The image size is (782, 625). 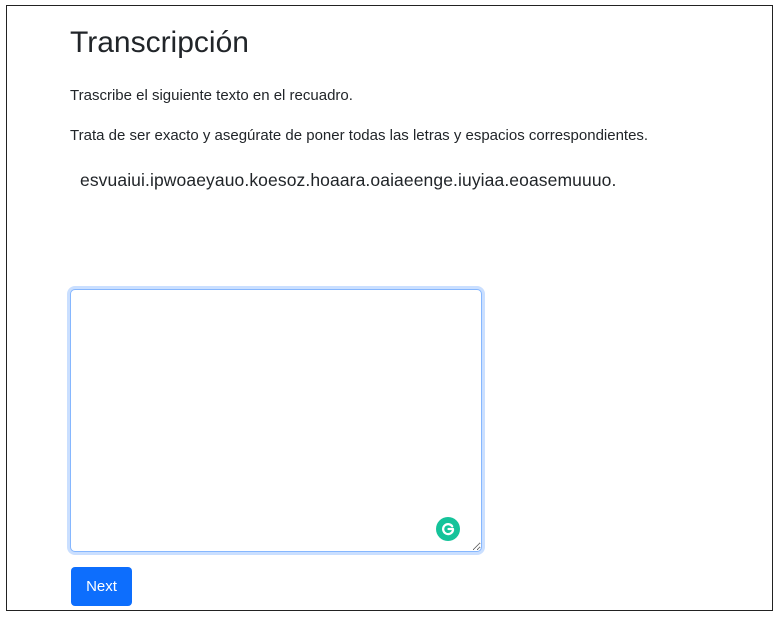 I want to click on grammarly-g-glyph, so click(x=448, y=529).